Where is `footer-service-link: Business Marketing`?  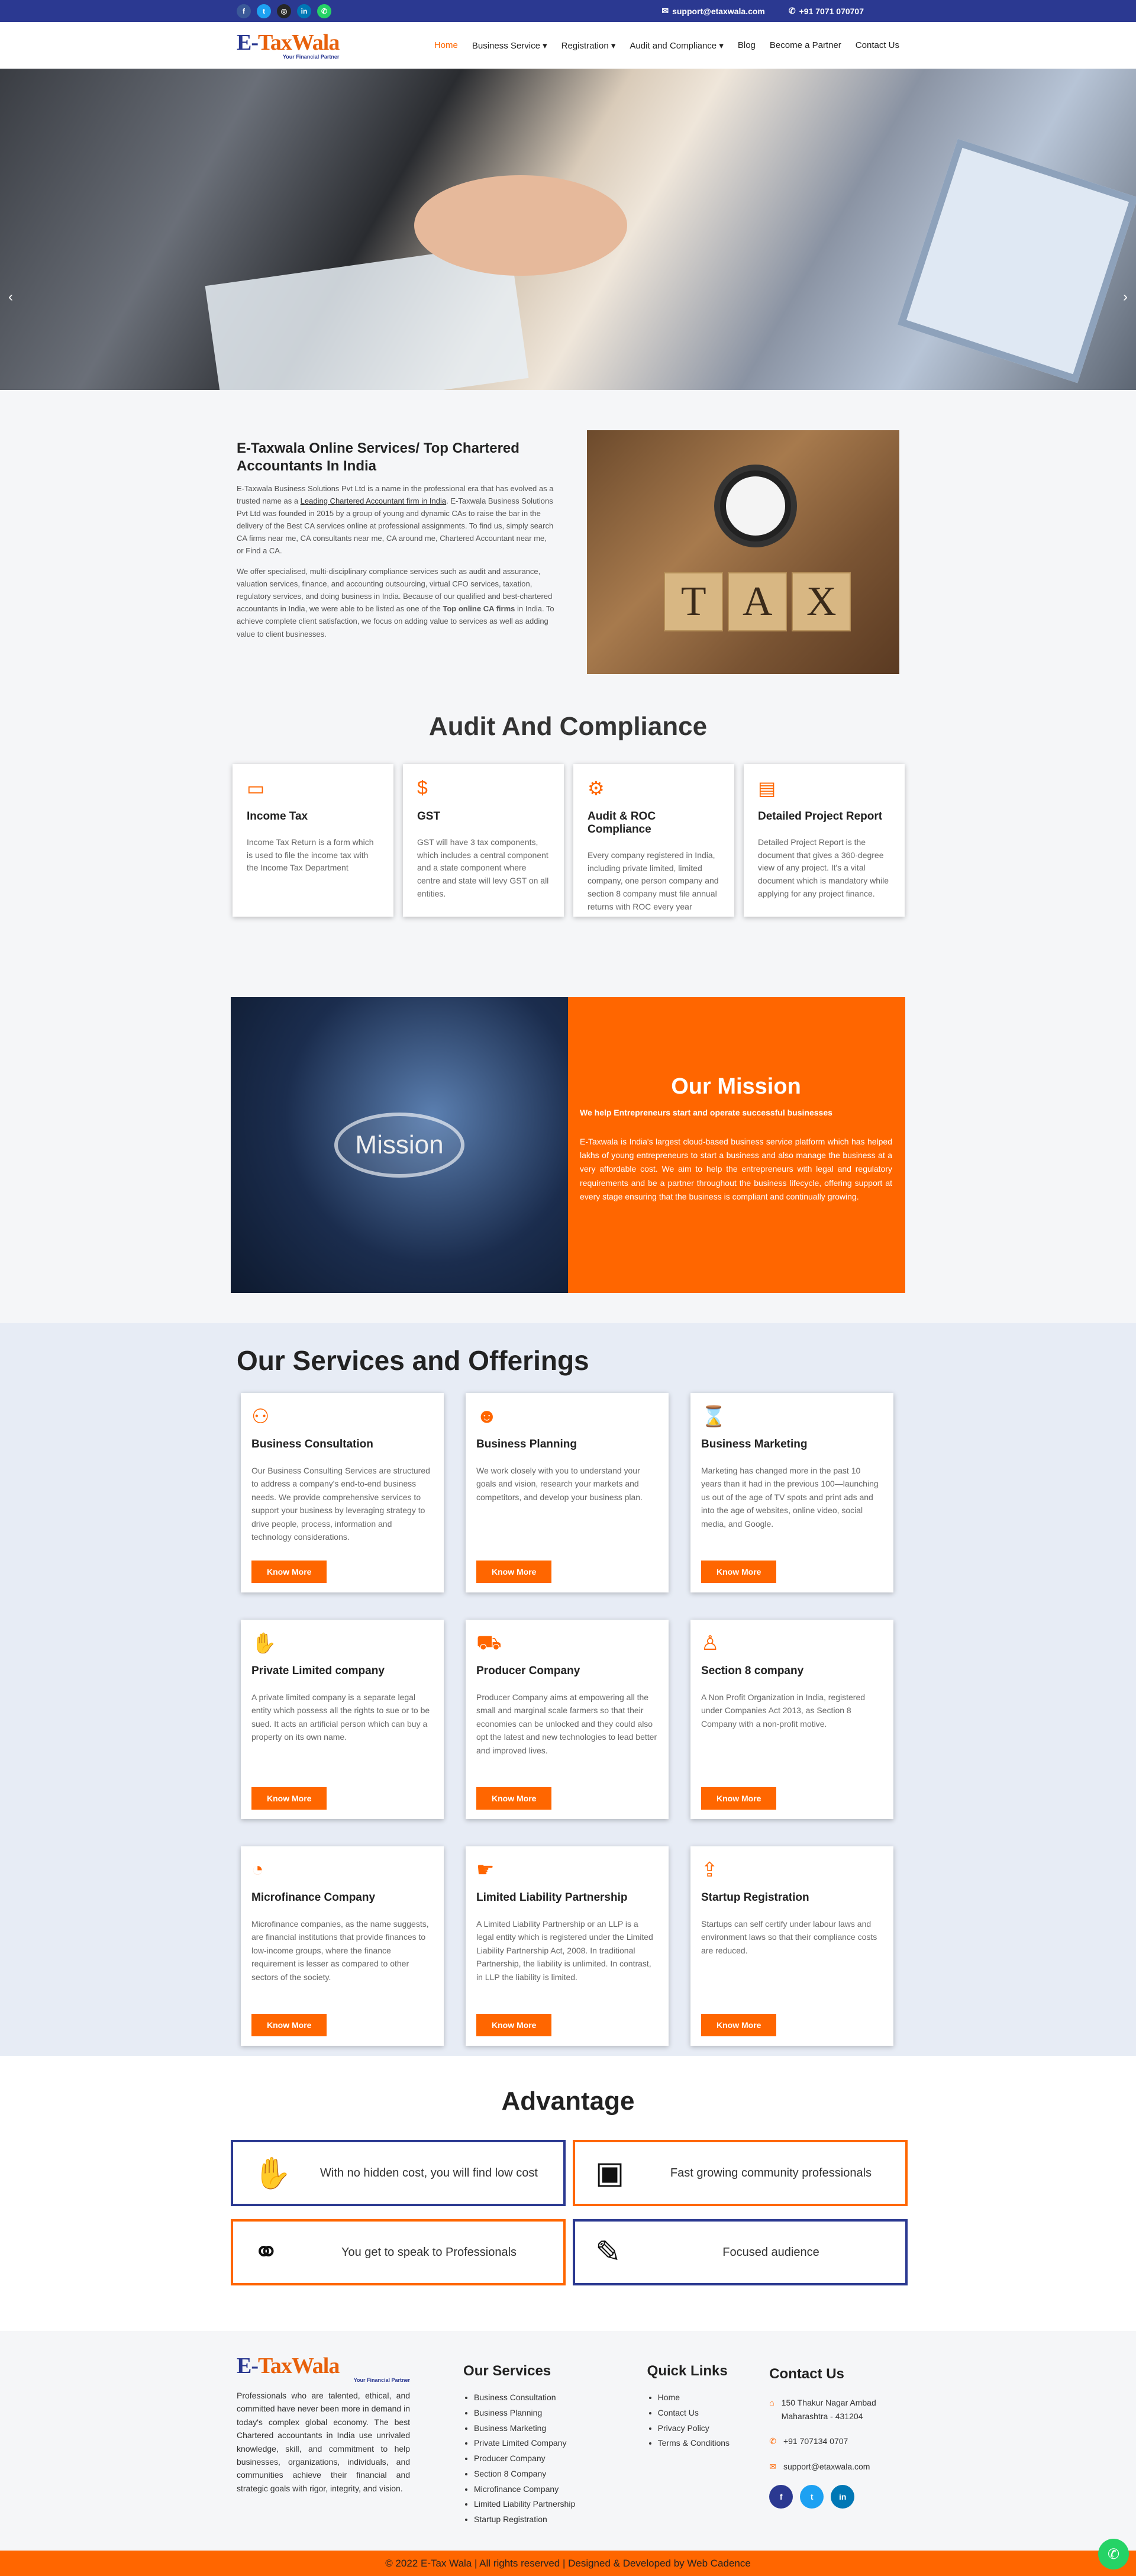
footer-service-link: Business Marketing is located at coordinates (531, 2428).